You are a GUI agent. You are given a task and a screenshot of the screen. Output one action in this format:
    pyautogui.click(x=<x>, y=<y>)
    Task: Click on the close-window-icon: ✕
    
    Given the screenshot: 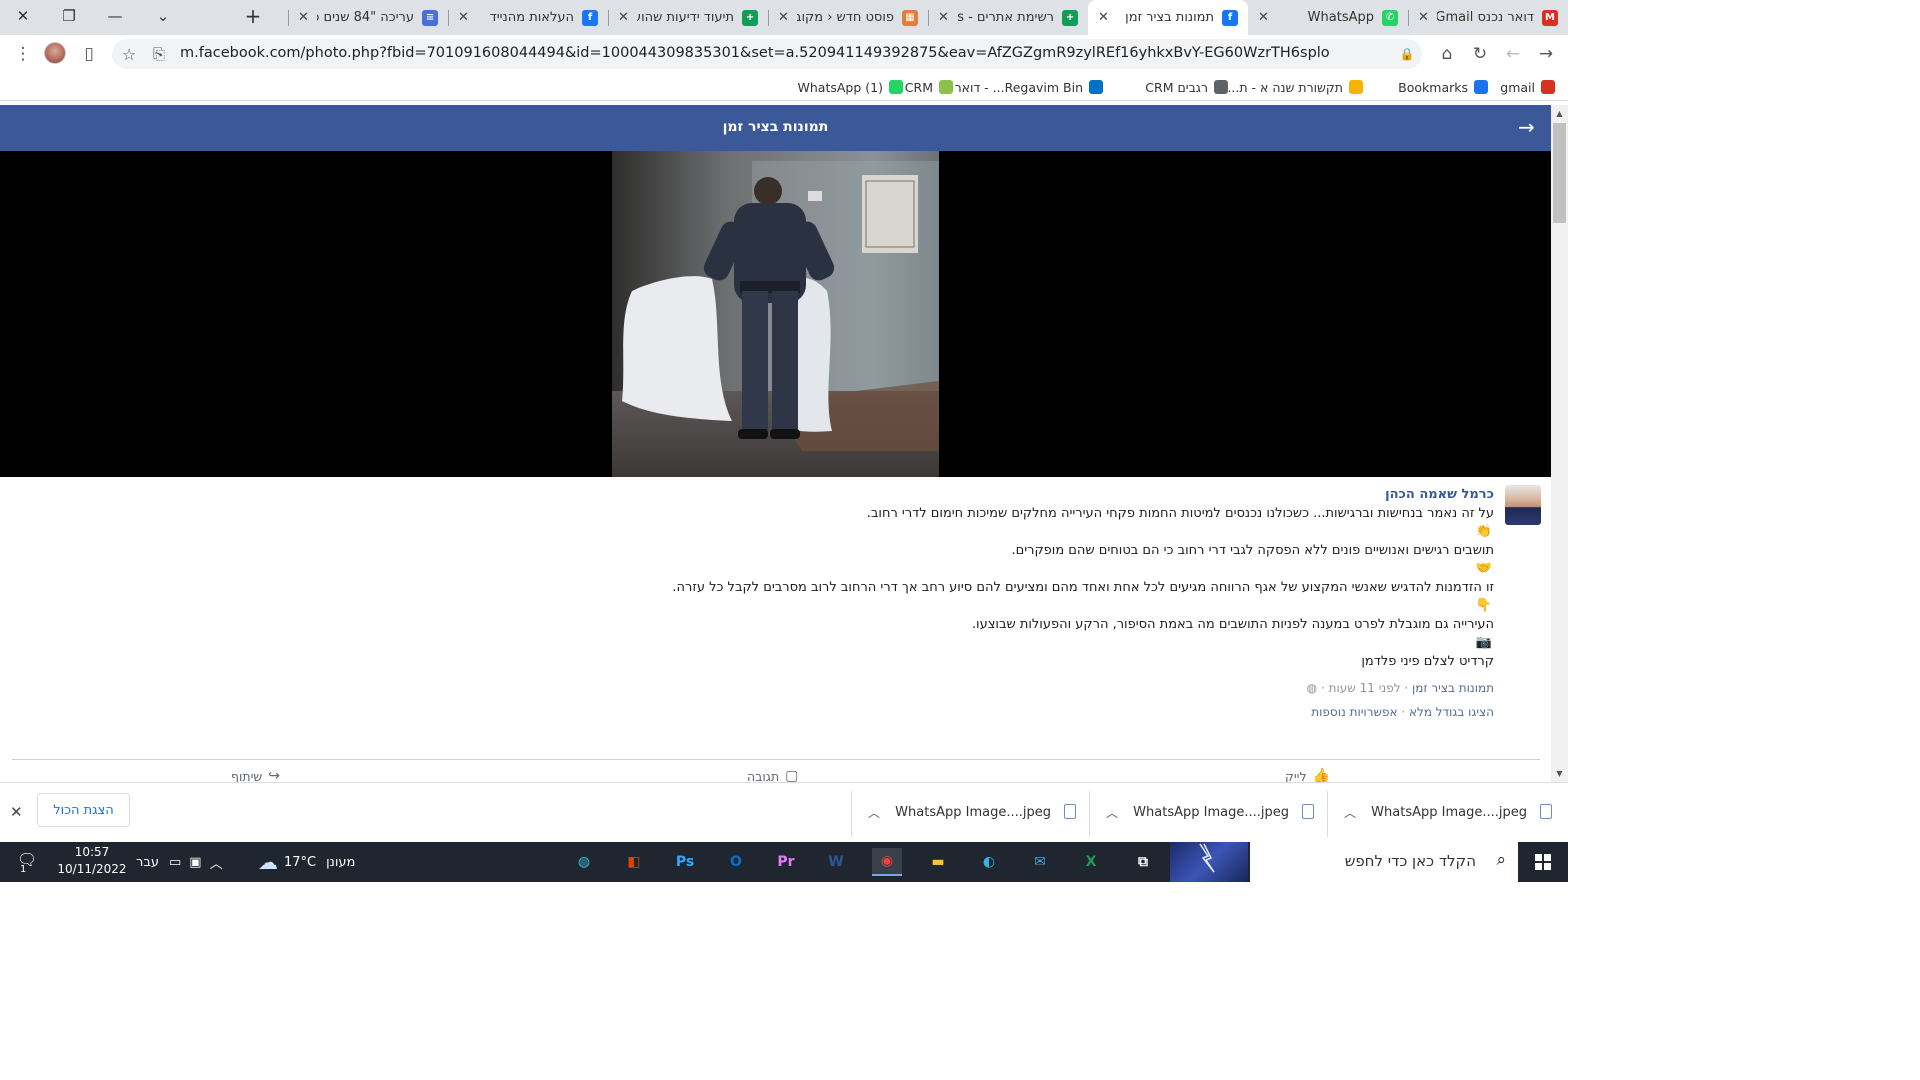 What is the action you would take?
    pyautogui.click(x=23, y=16)
    